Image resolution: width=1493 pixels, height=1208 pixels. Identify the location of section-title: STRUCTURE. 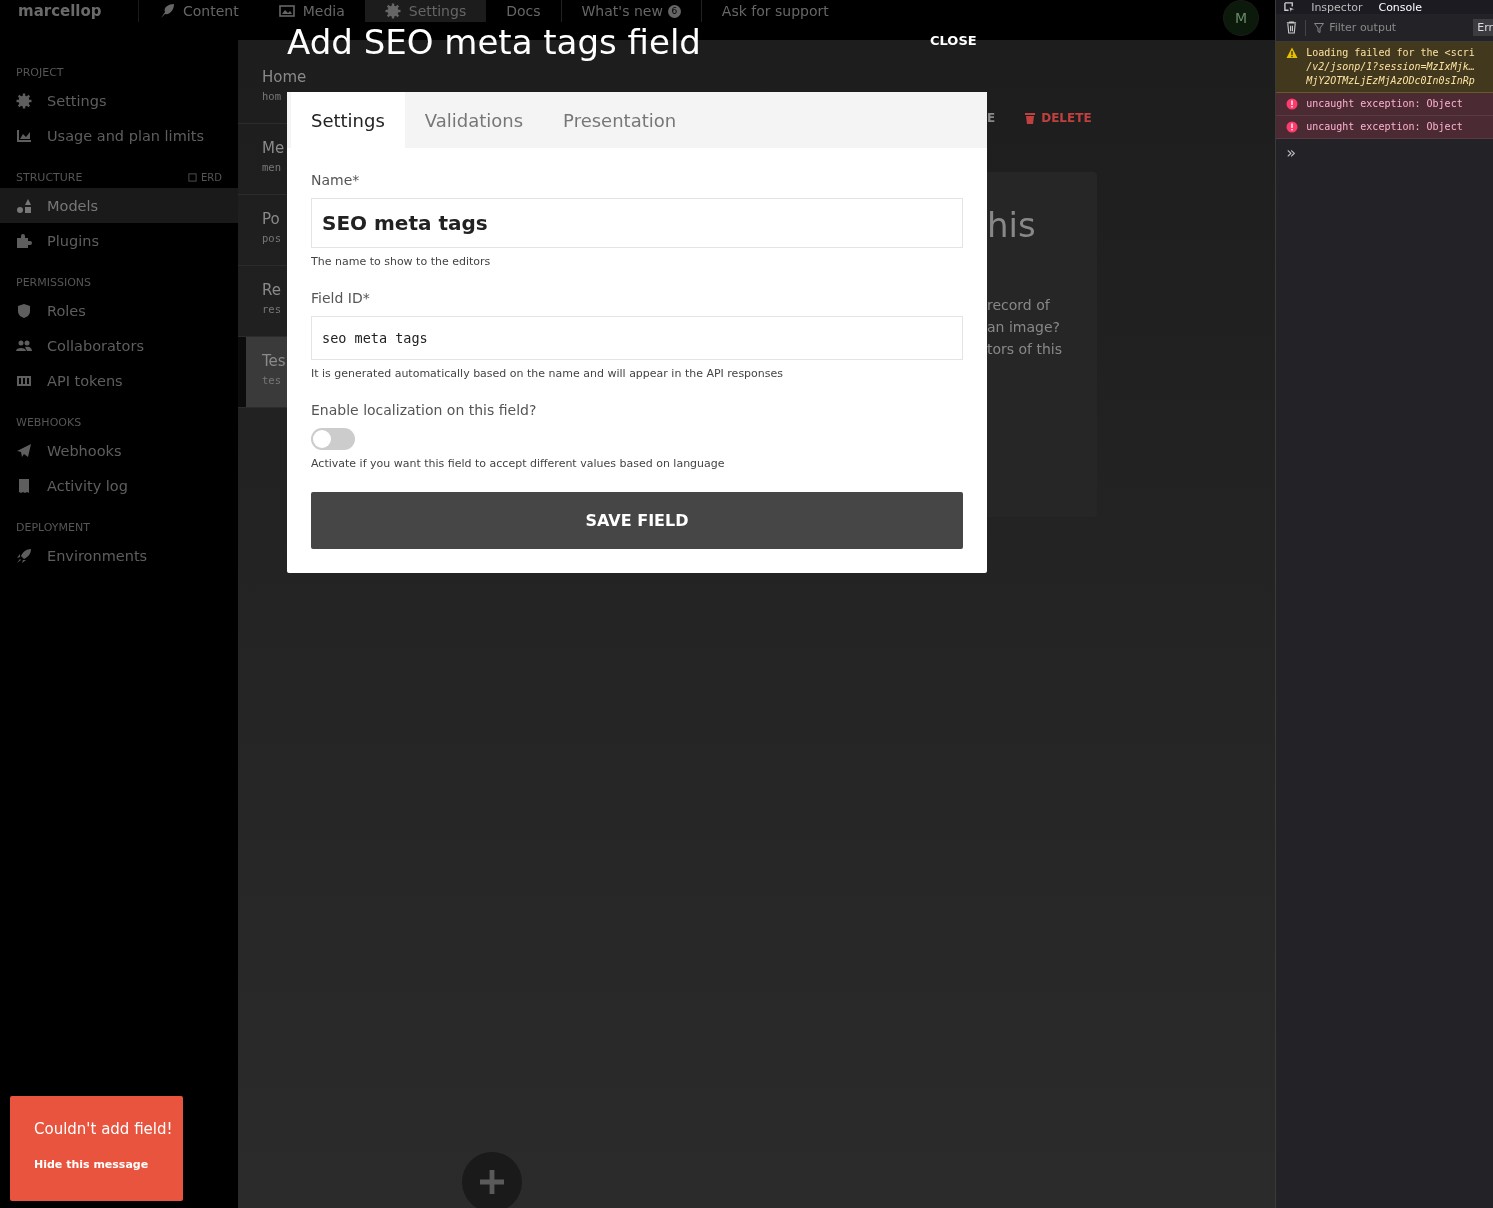
(49, 177).